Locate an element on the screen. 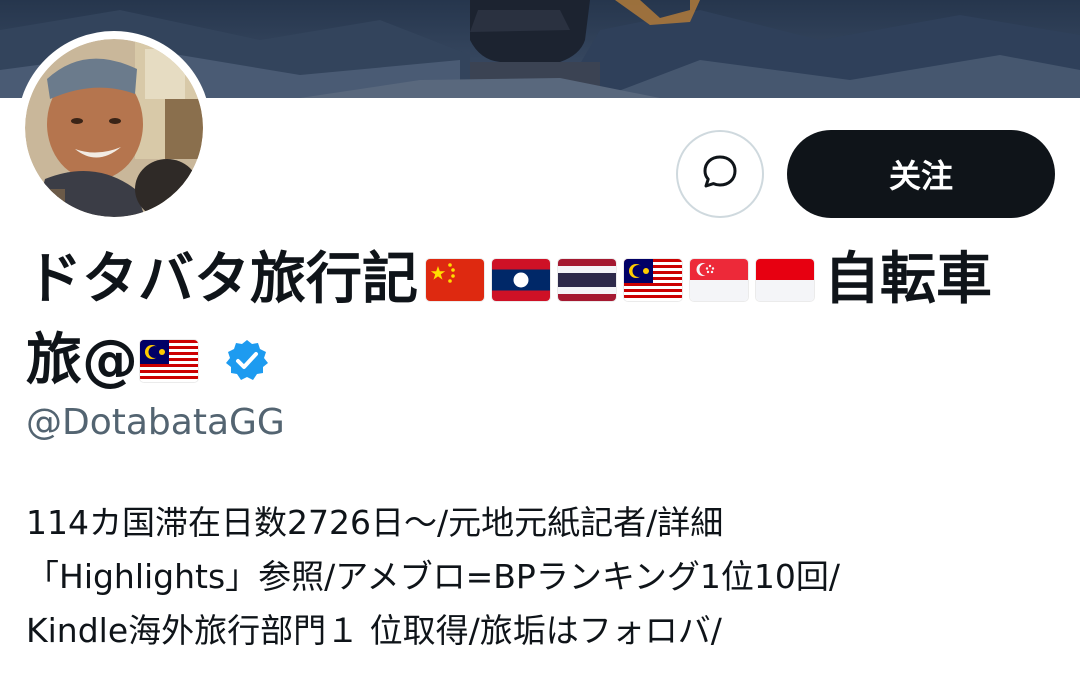 This screenshot has width=1080, height=675. laos-flag is located at coordinates (521, 280).